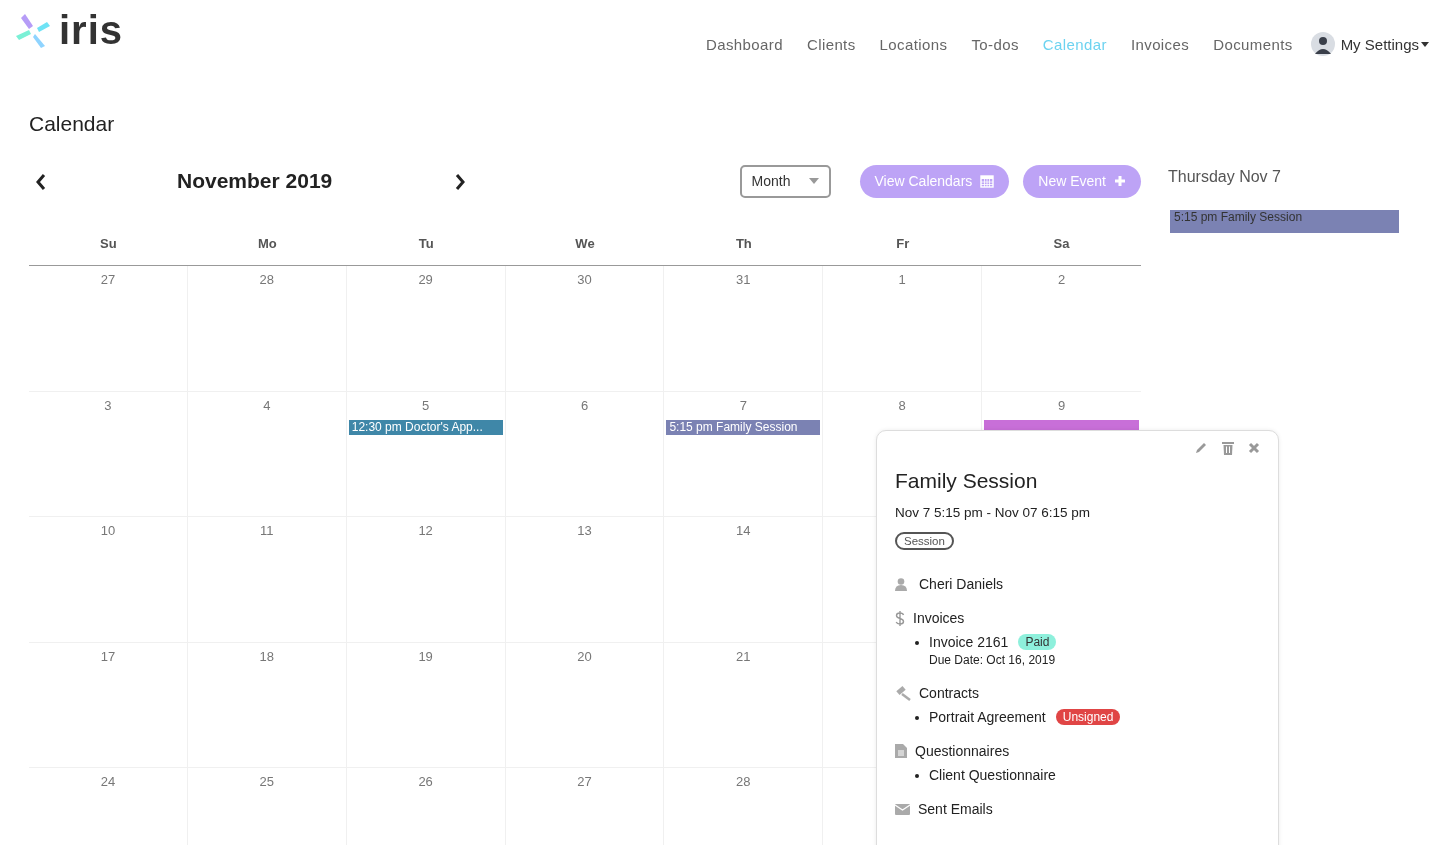 This screenshot has height=845, width=1435. Describe the element at coordinates (1228, 448) in the screenshot. I see `trash-icon` at that location.